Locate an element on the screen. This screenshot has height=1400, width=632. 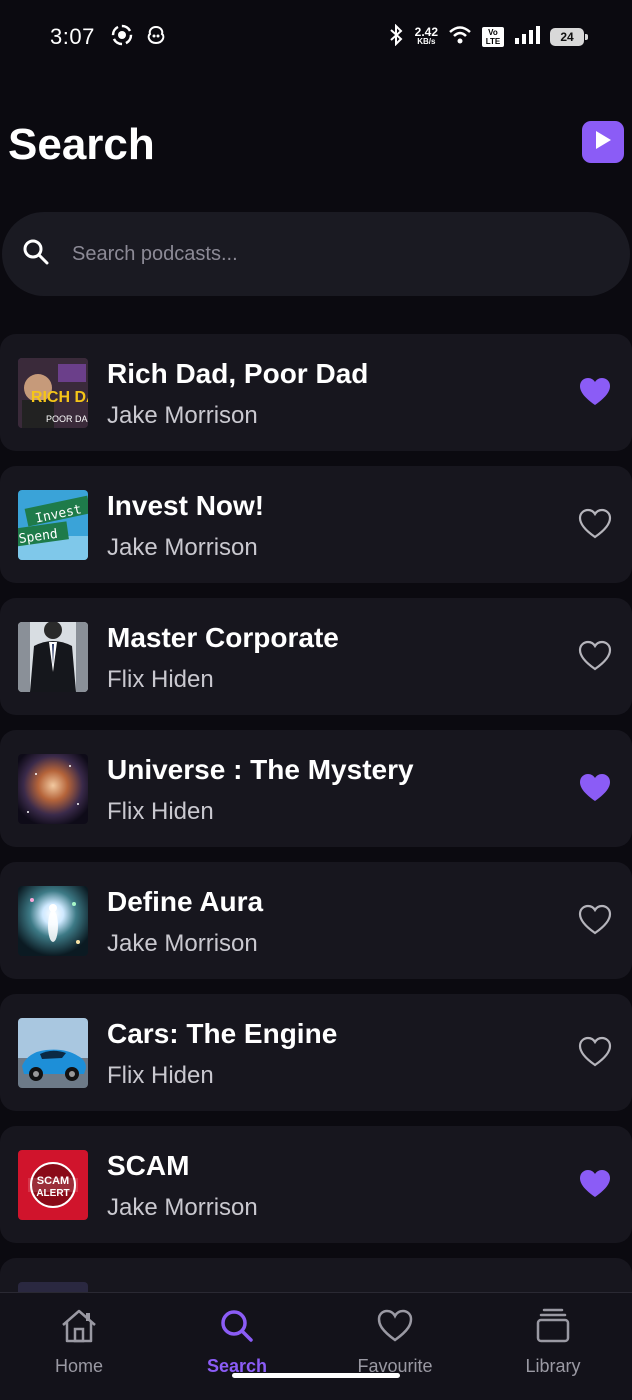
nav-label: Library is located at coordinates (553, 1366).